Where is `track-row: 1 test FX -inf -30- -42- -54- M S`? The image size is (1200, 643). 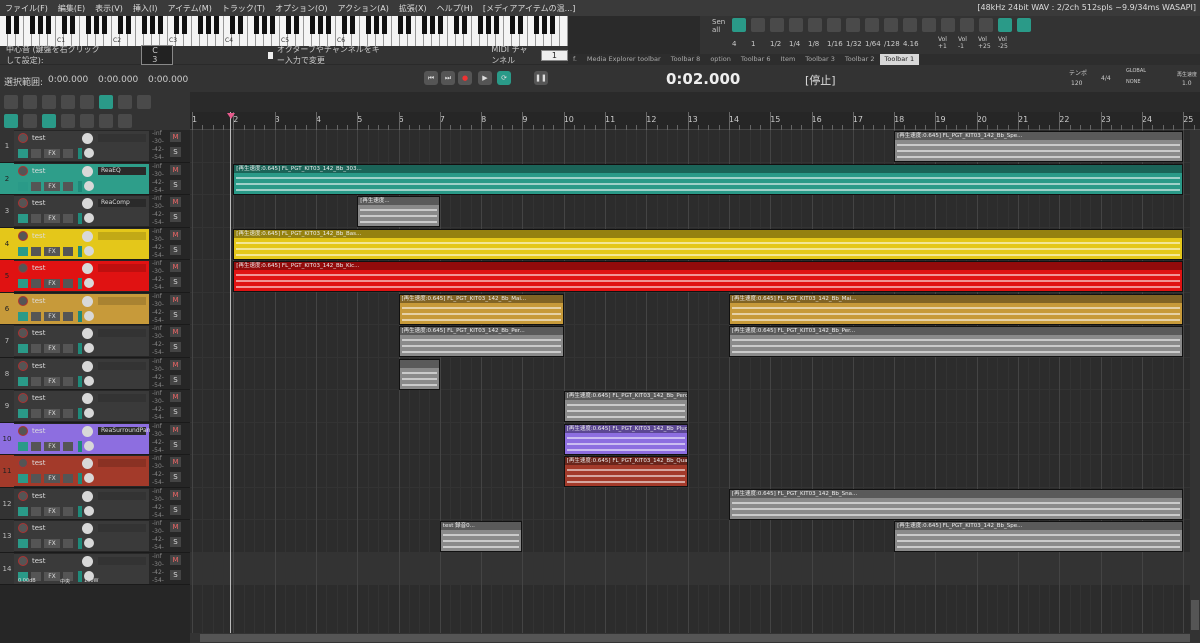
track-row: 1 test FX -inf -30- -42- -54- M S is located at coordinates (95, 146).